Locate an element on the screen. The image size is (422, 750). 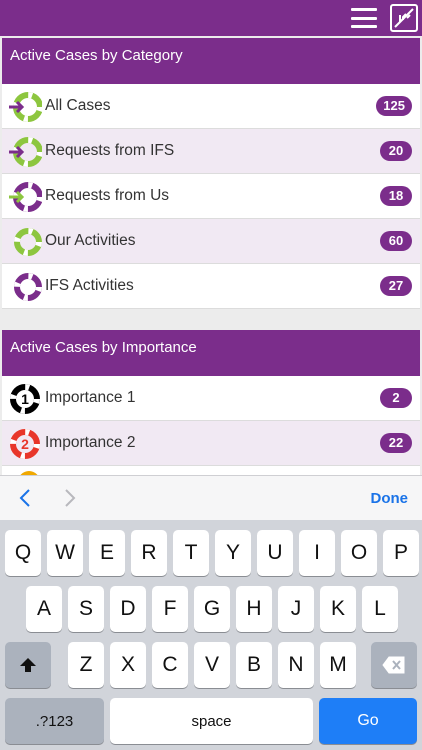
numbers-key: .?123 is located at coordinates (54, 721).